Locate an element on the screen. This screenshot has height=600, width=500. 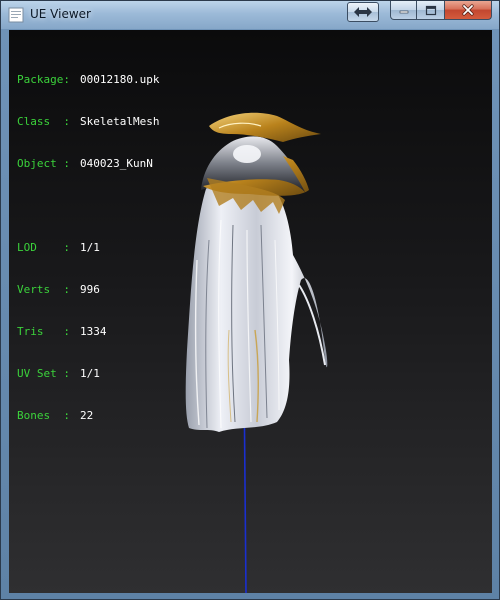
maximize-button is located at coordinates (431, 10).